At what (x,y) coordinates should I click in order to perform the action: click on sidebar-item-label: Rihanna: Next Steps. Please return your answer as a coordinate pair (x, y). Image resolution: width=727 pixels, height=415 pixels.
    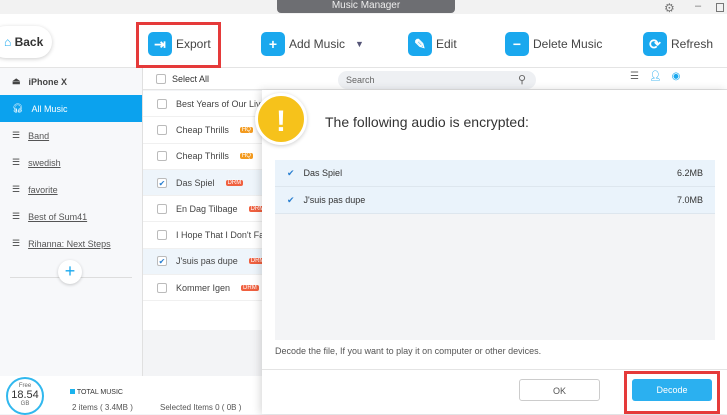
    Looking at the image, I should click on (69, 243).